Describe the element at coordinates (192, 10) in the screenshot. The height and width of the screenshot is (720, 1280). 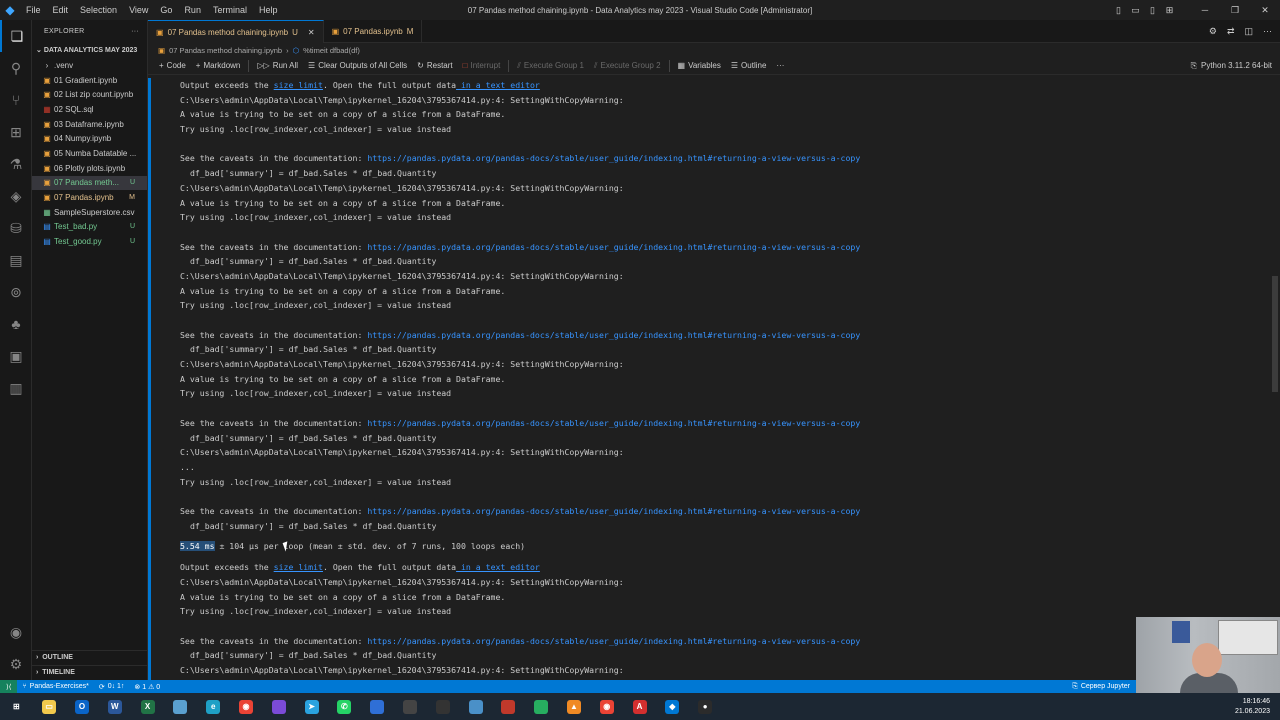
I see `menu-run: Run` at that location.